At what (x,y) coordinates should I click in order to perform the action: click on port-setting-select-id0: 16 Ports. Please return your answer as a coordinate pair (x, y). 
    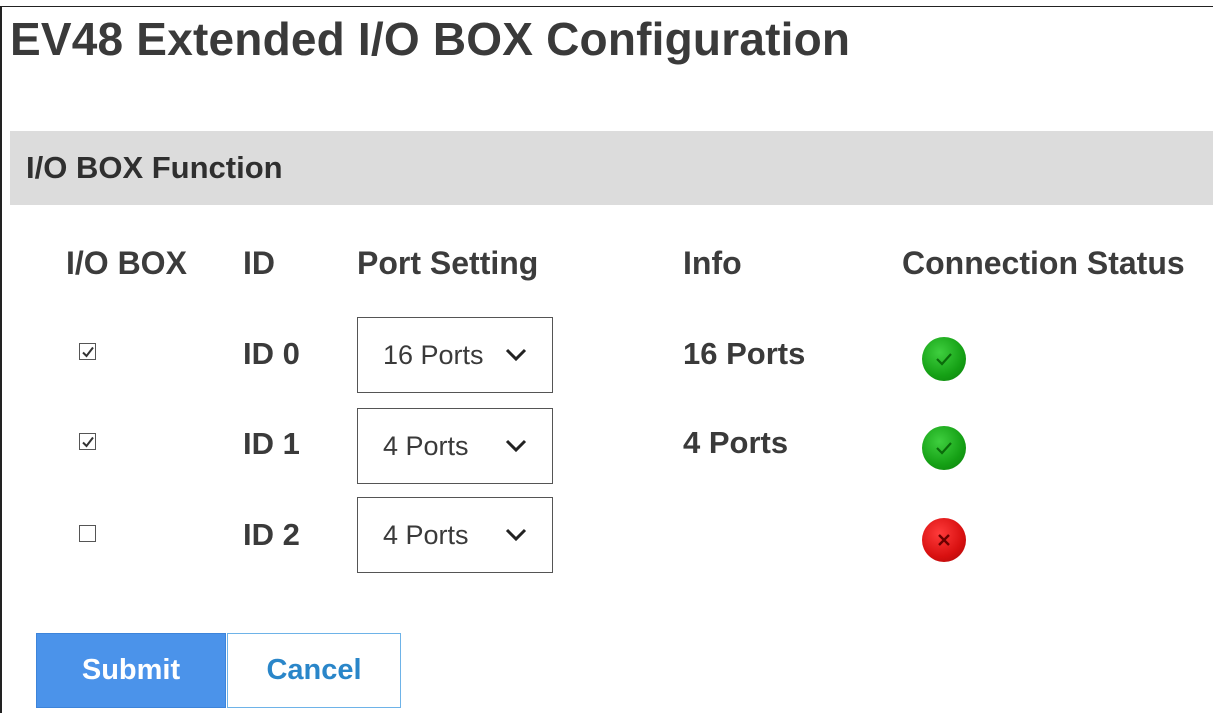
    Looking at the image, I should click on (455, 355).